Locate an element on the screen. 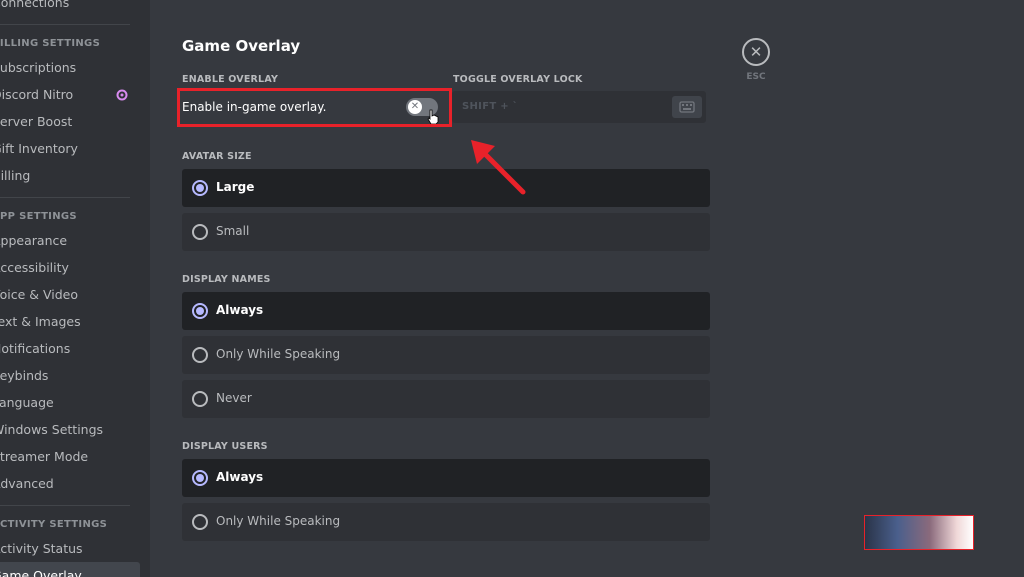 This screenshot has width=1024, height=577. esc-label: ESC is located at coordinates (756, 77).